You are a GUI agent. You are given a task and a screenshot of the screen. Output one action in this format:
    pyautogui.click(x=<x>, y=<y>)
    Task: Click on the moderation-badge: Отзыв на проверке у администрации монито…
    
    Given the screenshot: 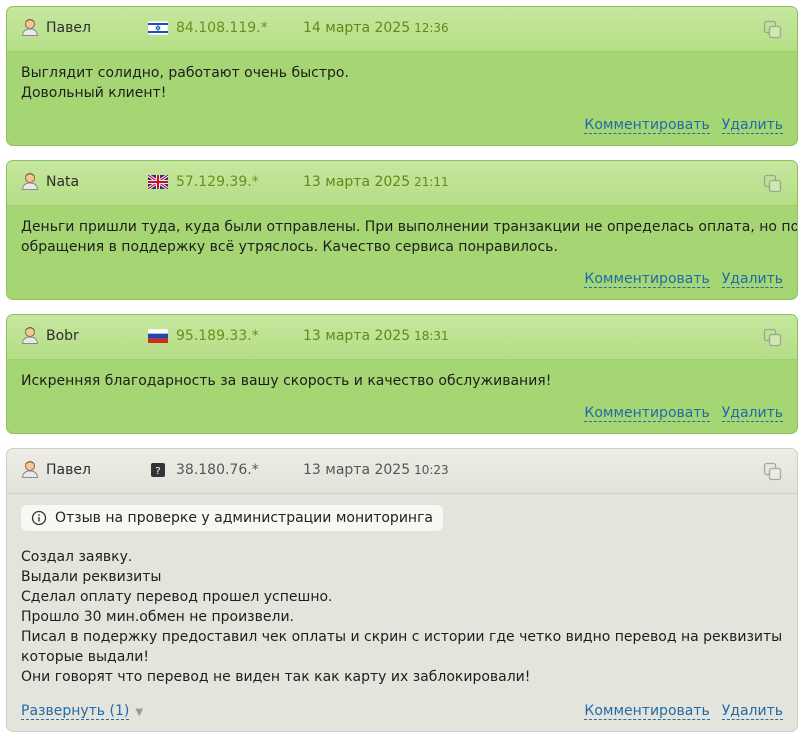 What is the action you would take?
    pyautogui.click(x=232, y=518)
    